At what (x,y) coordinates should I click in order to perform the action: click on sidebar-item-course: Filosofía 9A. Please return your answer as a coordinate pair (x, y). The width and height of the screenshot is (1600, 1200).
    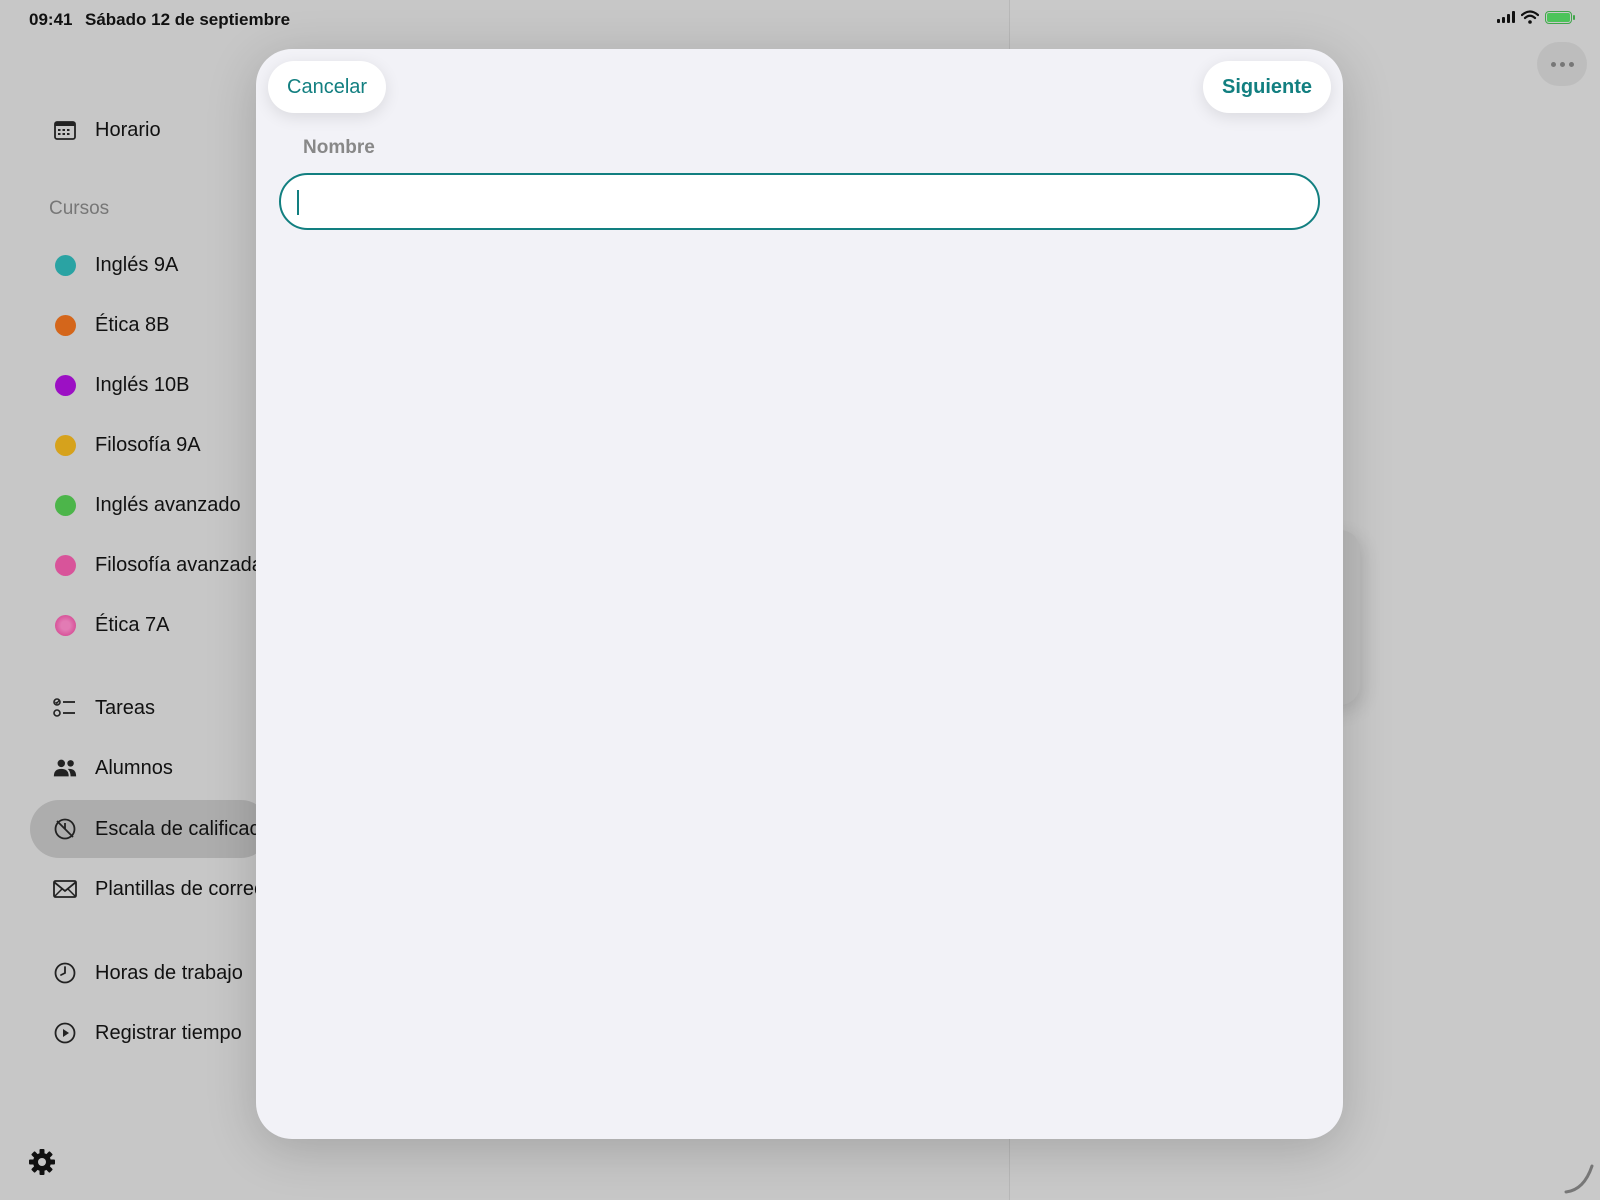
    Looking at the image, I should click on (150, 445).